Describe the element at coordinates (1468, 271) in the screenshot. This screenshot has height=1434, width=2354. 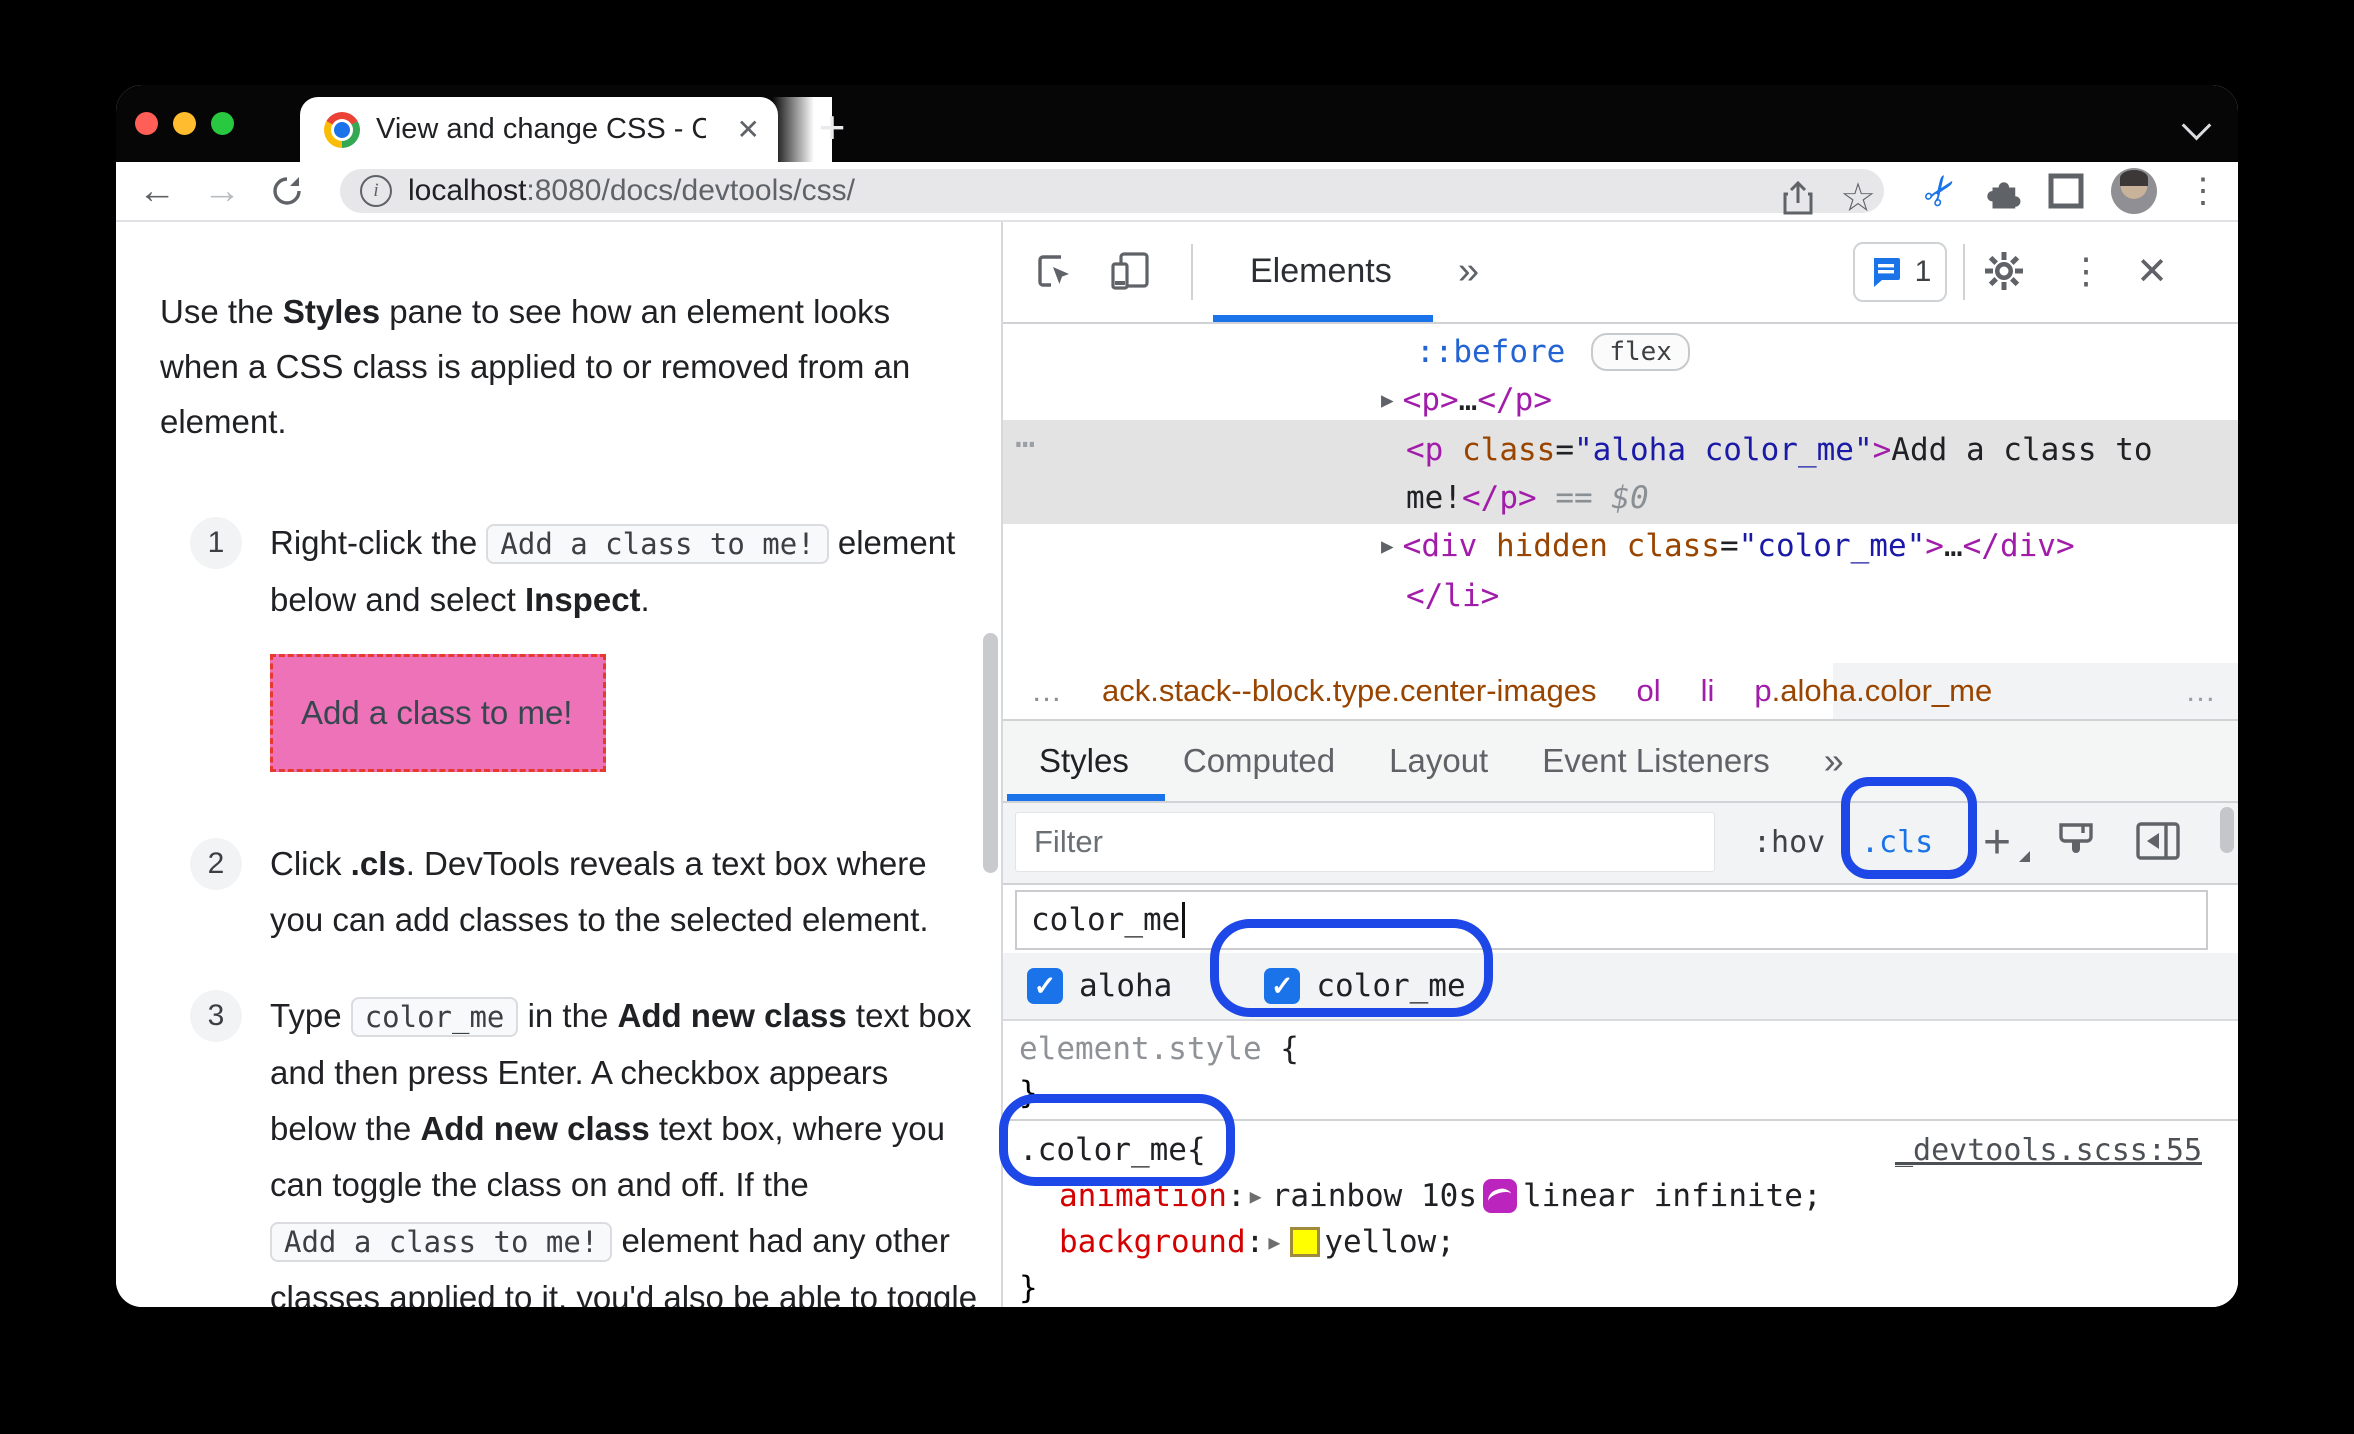
I see `more-panels-chevron: »` at that location.